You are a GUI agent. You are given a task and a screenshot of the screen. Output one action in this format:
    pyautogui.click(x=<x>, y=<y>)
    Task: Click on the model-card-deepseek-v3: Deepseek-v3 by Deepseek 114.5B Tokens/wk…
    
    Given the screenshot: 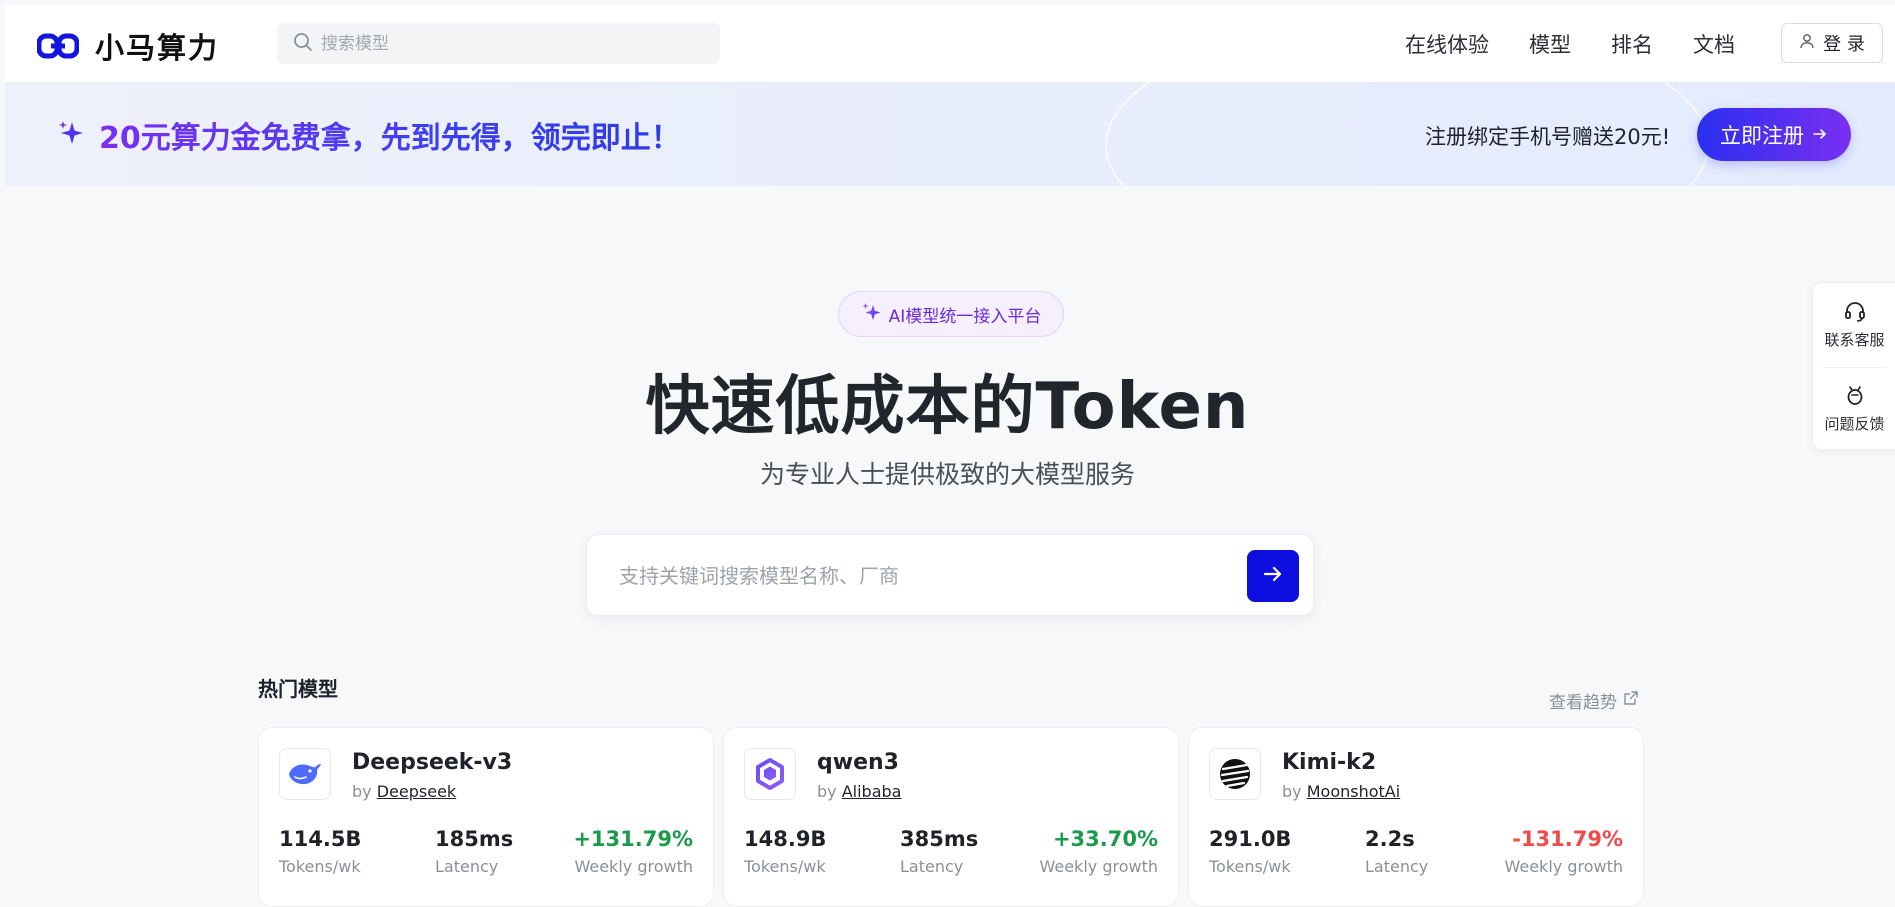 What is the action you would take?
    pyautogui.click(x=486, y=817)
    